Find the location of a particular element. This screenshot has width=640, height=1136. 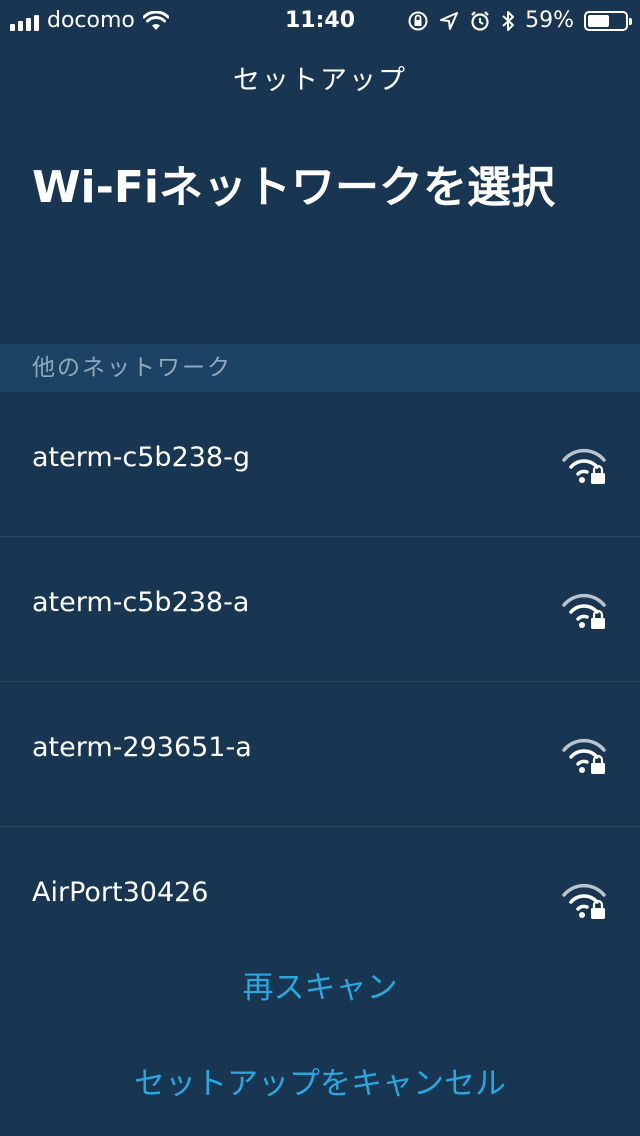

network-row: aterm-c5b238-a is located at coordinates (320, 609).